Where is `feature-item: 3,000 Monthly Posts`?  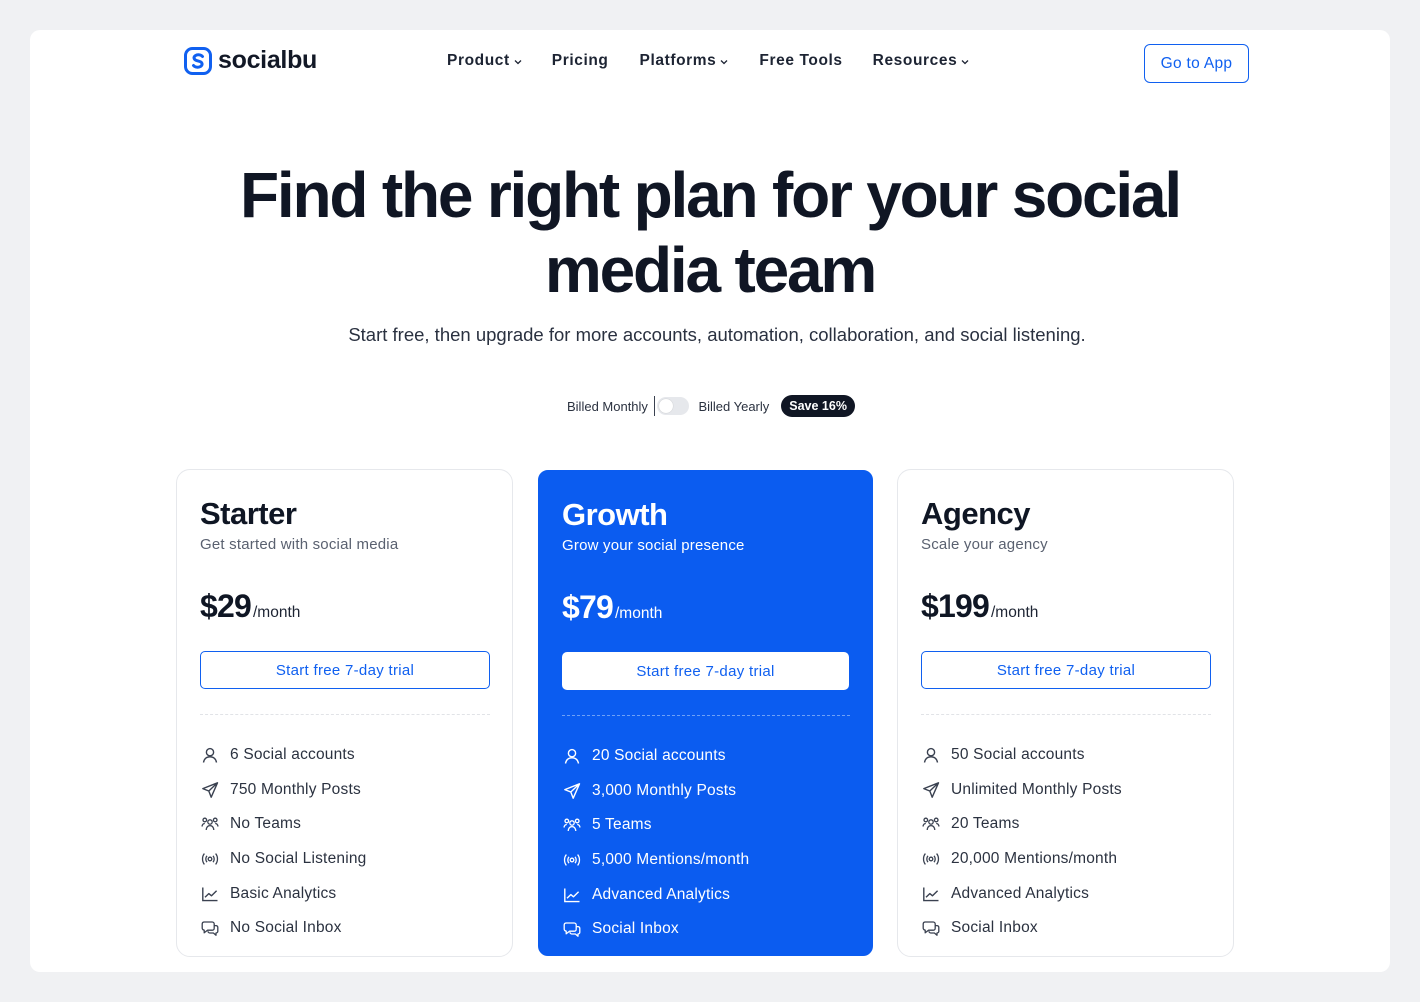
feature-item: 3,000 Monthly Posts is located at coordinates (707, 791).